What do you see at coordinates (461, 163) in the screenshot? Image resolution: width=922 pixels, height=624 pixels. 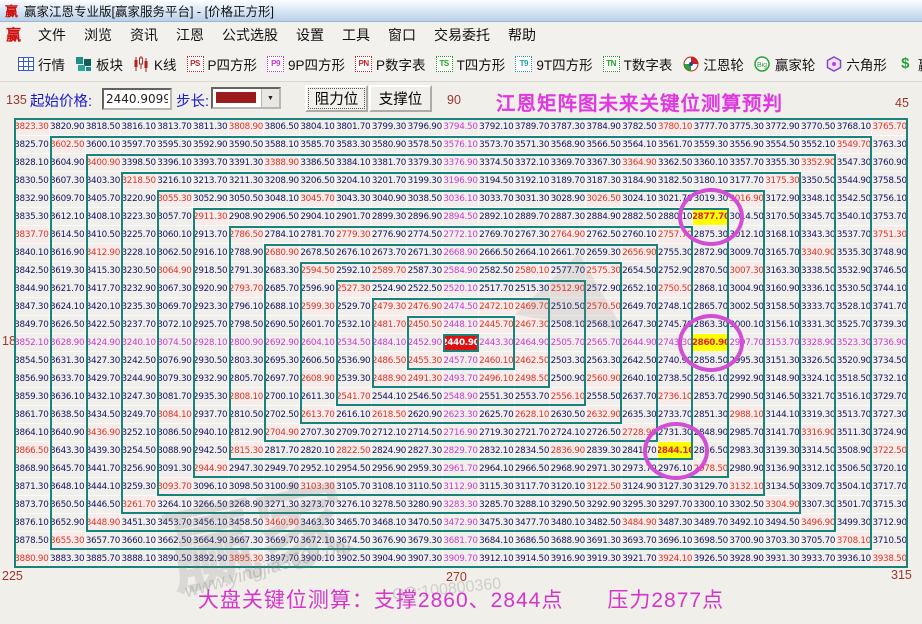 I see `price-cell: 3376.90` at bounding box center [461, 163].